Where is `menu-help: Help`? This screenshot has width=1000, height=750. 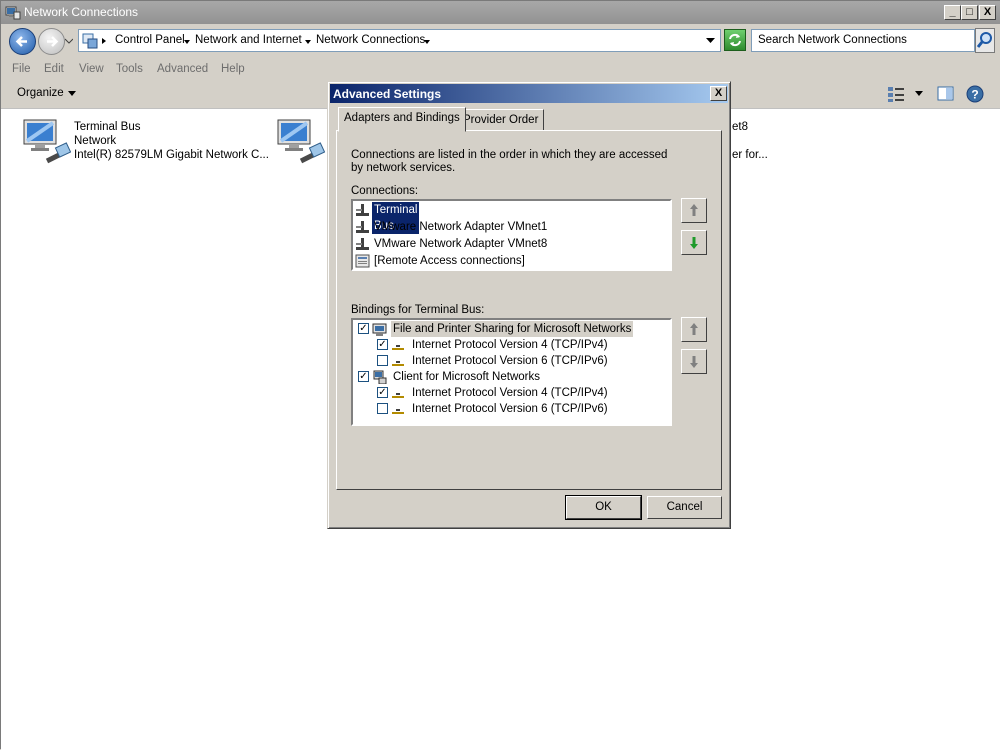
menu-help: Help is located at coordinates (233, 69).